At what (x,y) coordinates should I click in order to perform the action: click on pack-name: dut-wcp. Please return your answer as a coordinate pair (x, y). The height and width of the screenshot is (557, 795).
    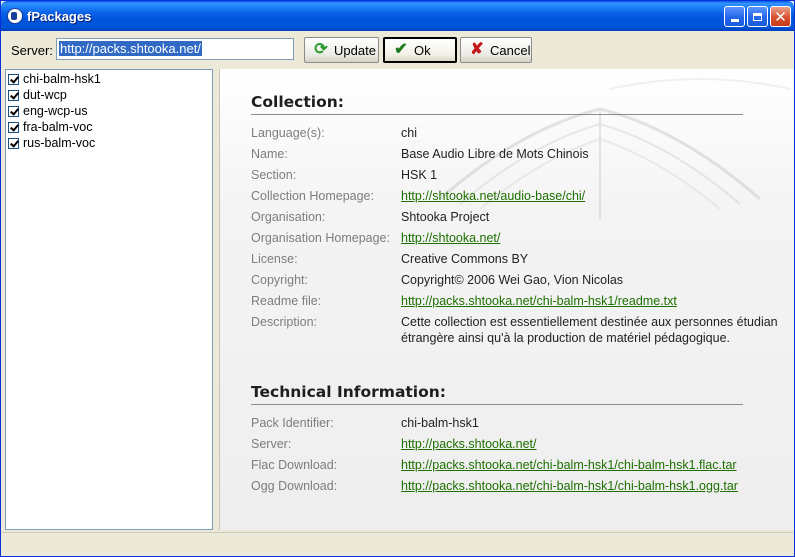
    Looking at the image, I should click on (45, 95).